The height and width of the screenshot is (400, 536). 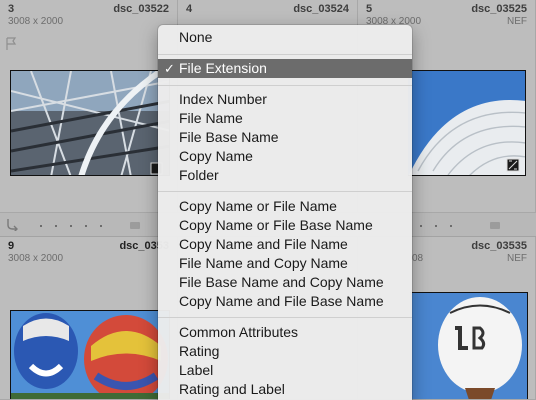 I want to click on menu-item-copy-name-and-file-base-name: Copy Name and File Base Name, so click(x=285, y=301).